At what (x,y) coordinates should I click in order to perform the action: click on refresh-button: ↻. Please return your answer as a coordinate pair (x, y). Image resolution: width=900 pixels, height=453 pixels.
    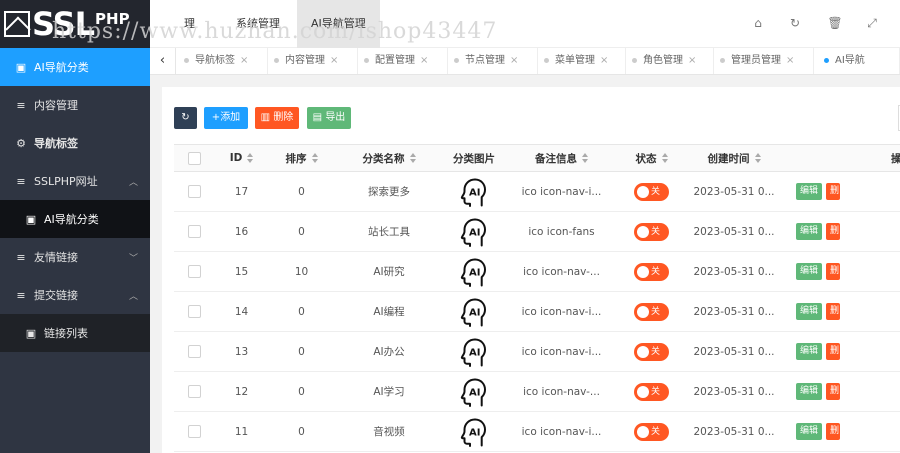
    Looking at the image, I should click on (185, 118).